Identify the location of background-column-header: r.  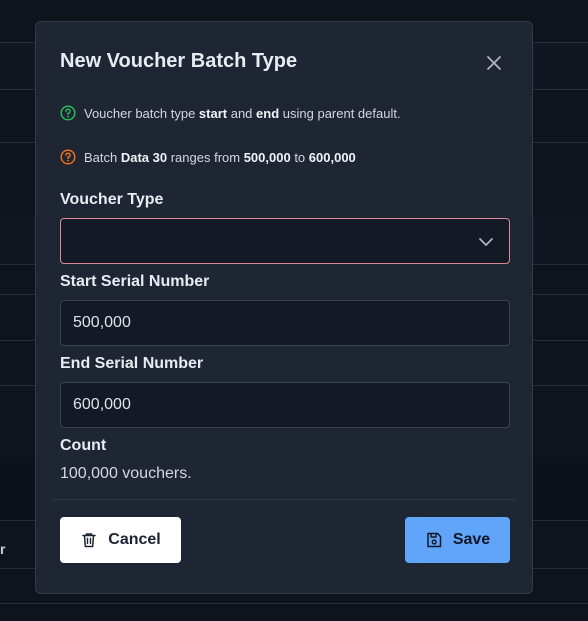
(3, 549).